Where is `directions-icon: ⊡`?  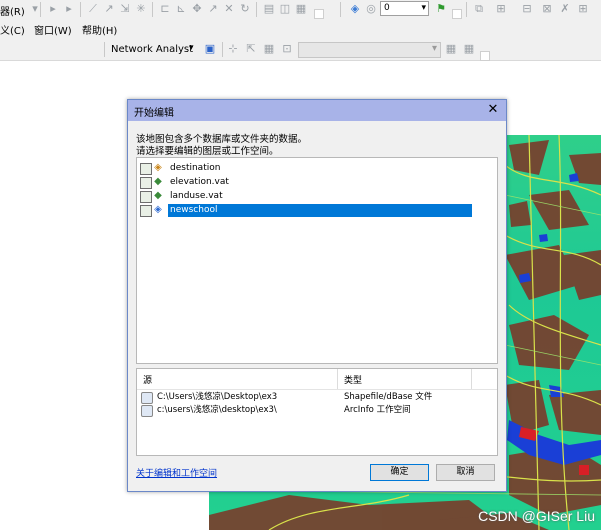
directions-icon: ⊡ is located at coordinates (287, 49).